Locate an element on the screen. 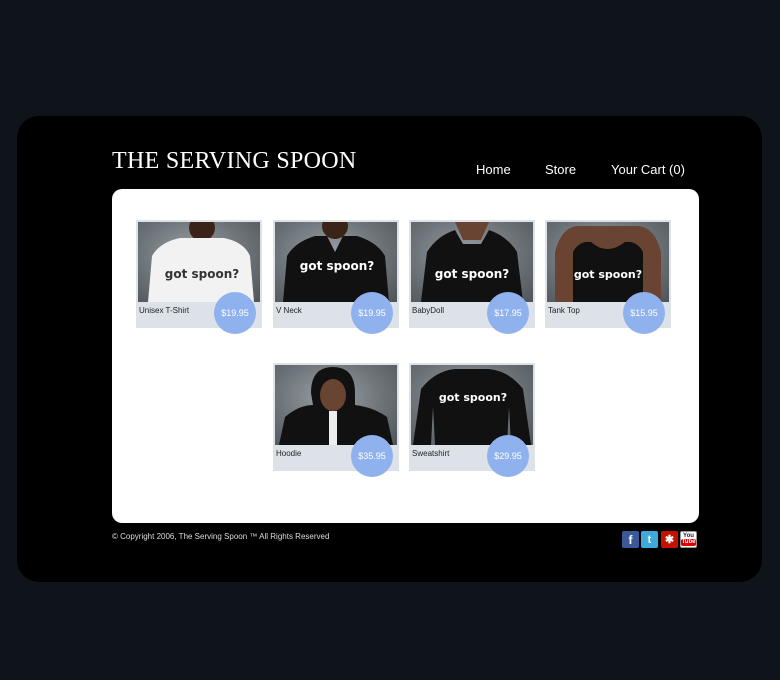 Image resolution: width=780 pixels, height=680 pixels. product-name: Hoodie is located at coordinates (289, 453).